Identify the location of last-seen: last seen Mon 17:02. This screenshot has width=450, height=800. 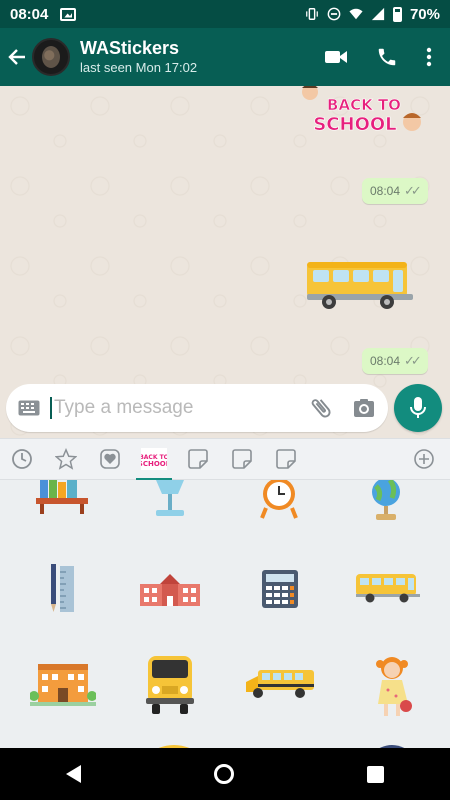
(139, 67).